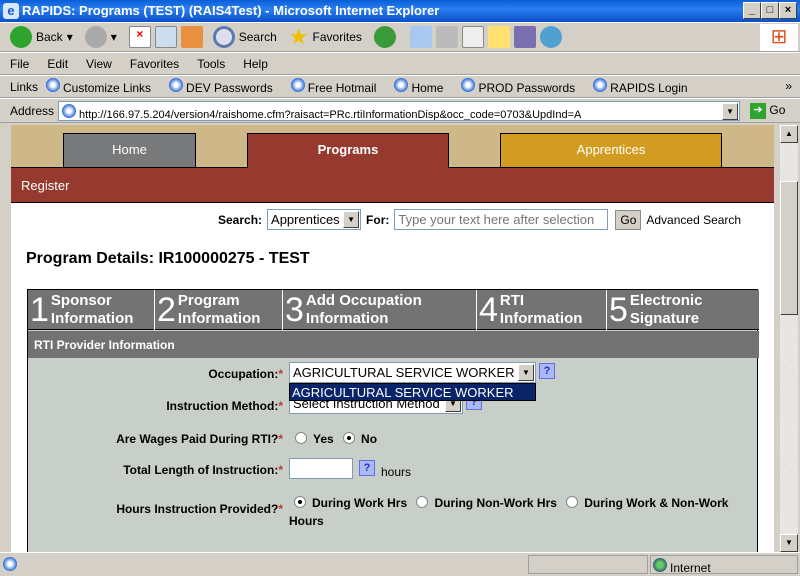  Describe the element at coordinates (240, 219) in the screenshot. I see `search-label: Search:` at that location.